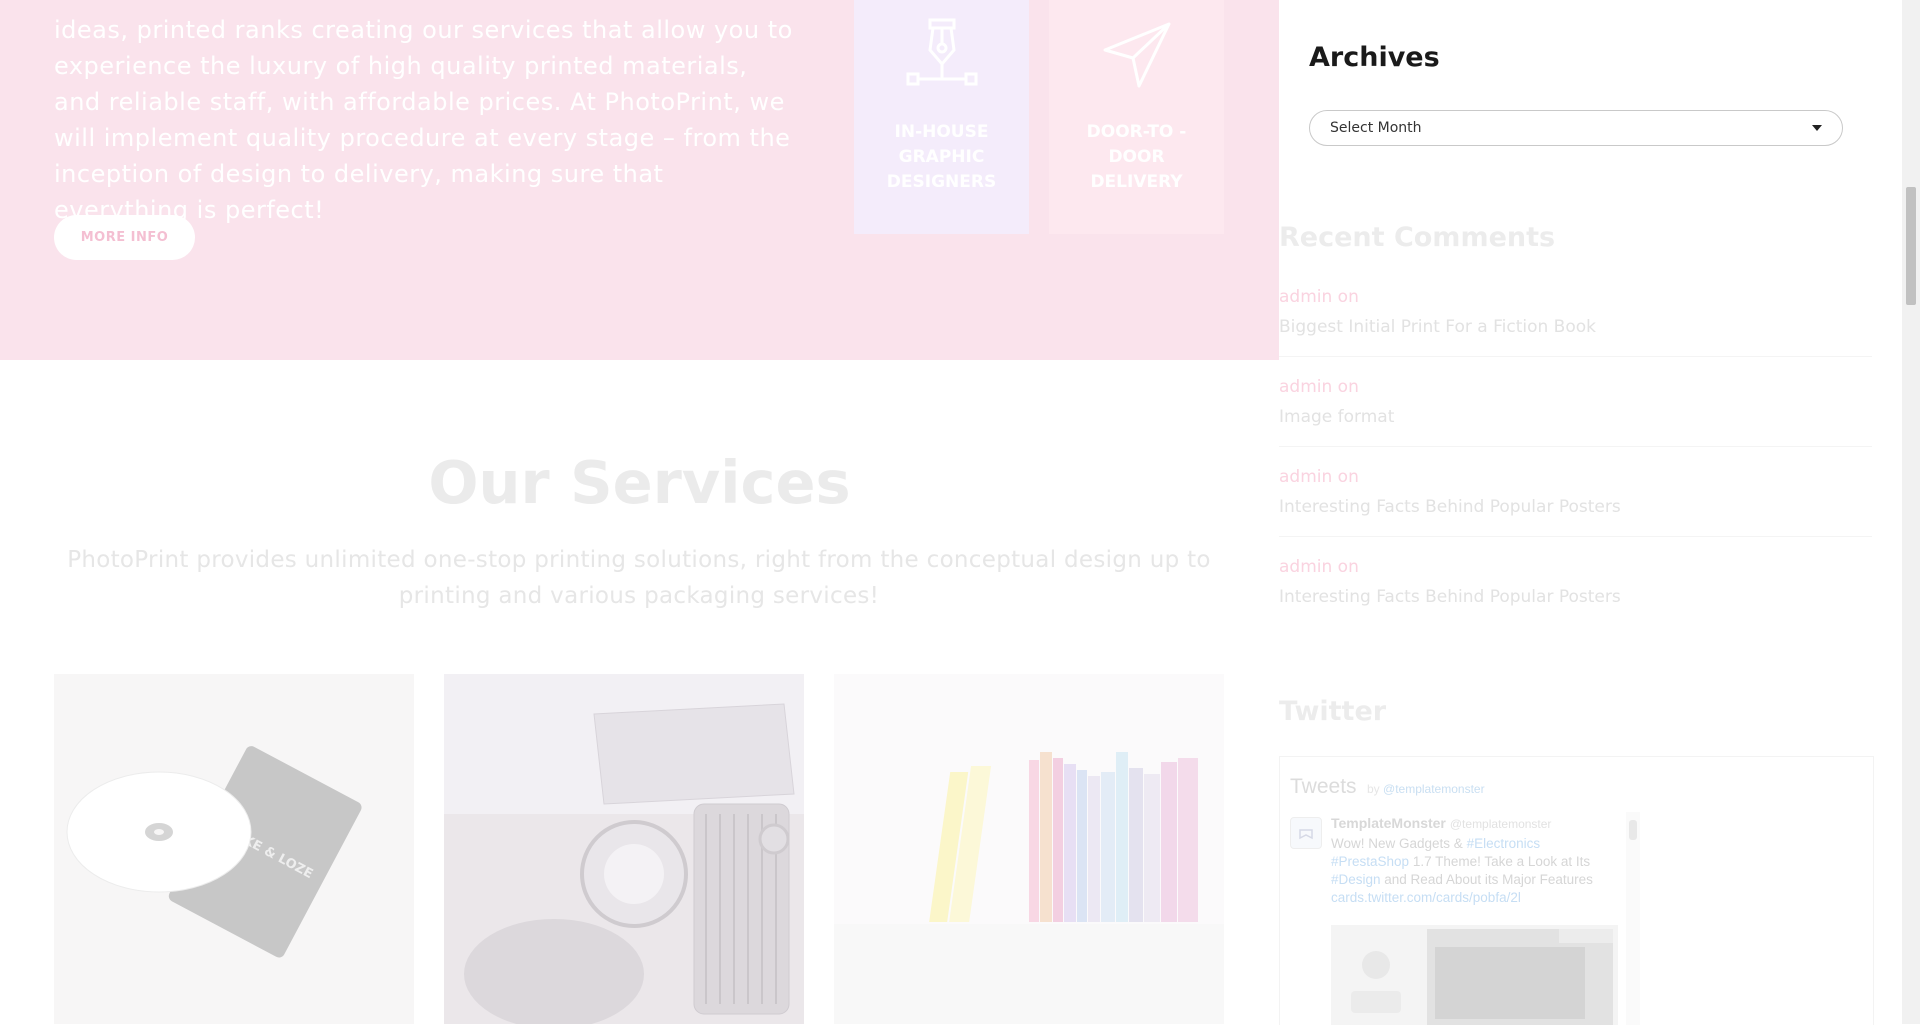 Image resolution: width=1920 pixels, height=1025 pixels. I want to click on tweet-text-part: 1.7 Theme! Take a Look at Its, so click(1500, 861).